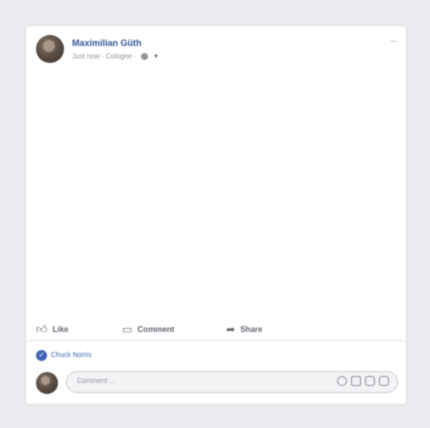  I want to click on caret-down-icon: ▼, so click(156, 57).